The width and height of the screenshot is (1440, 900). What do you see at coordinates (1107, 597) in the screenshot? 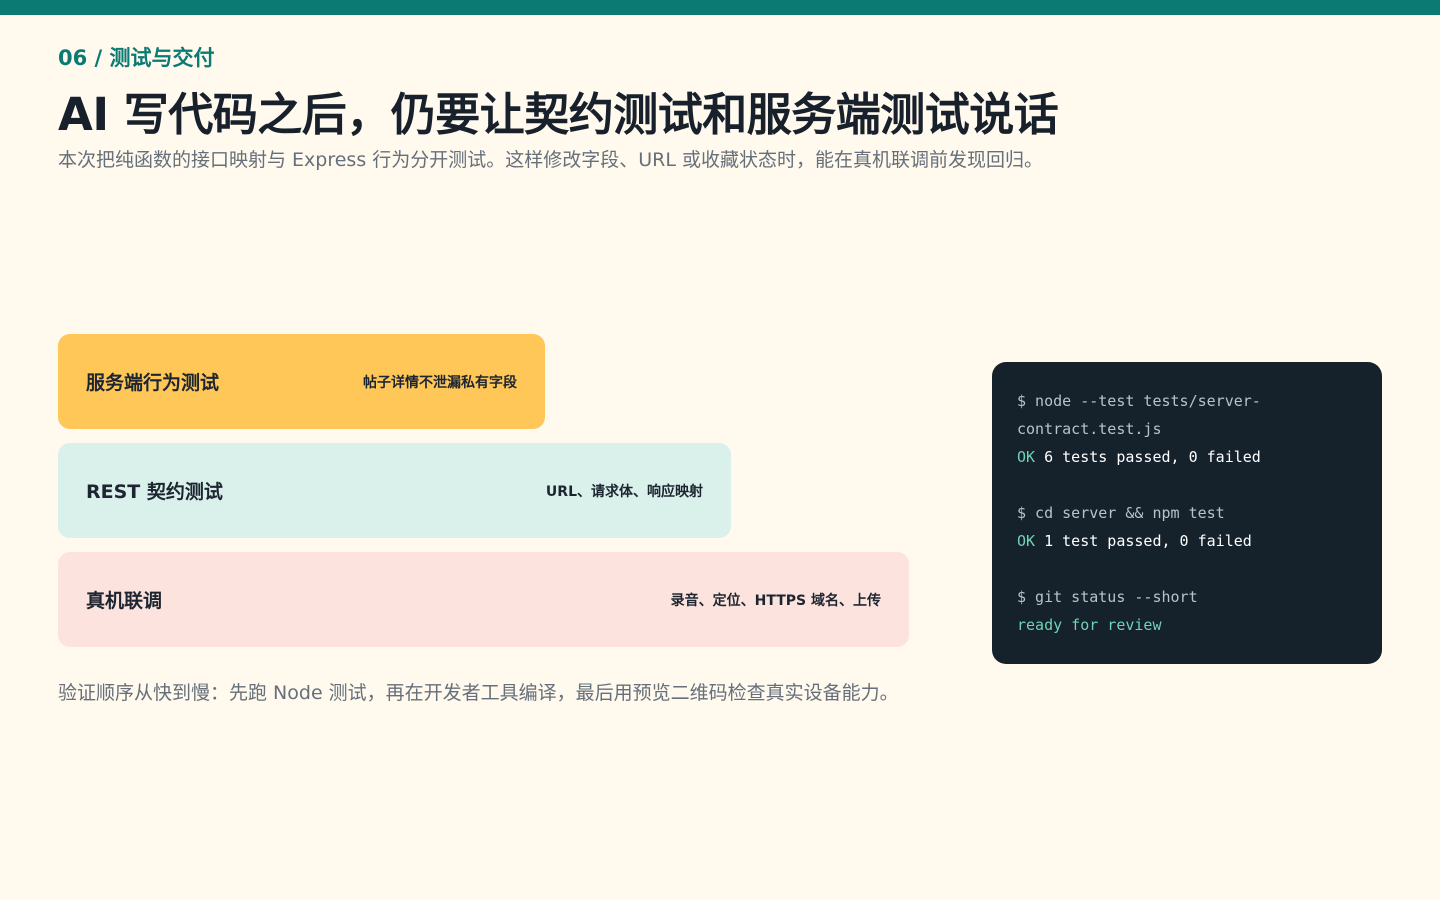
I see `terminal-command: $ git status --short` at bounding box center [1107, 597].